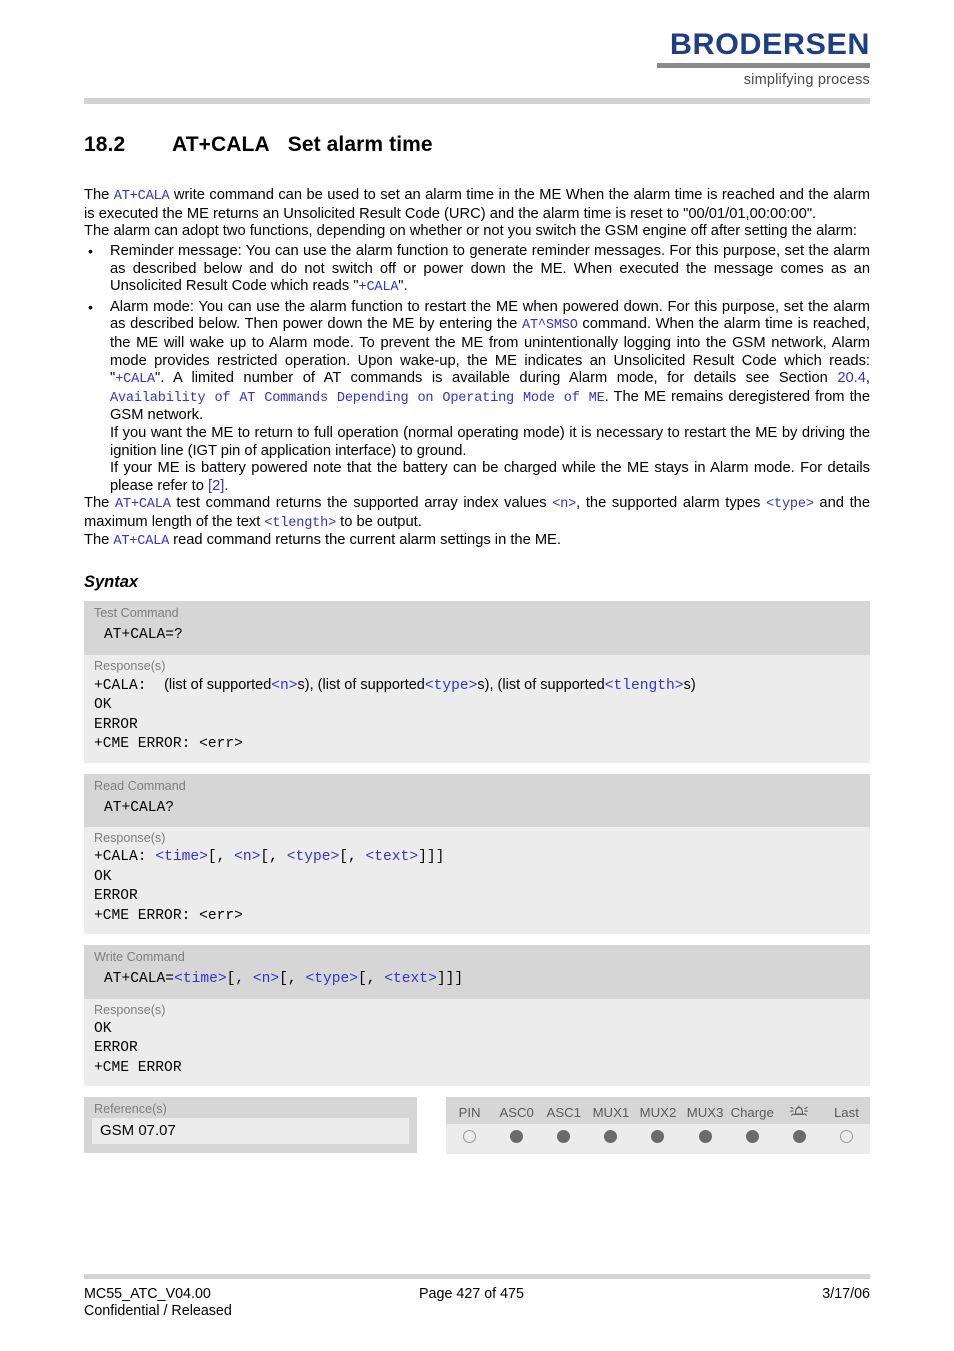 The height and width of the screenshot is (1351, 954). What do you see at coordinates (705, 1112) in the screenshot?
I see `column-header-mux3: MUX3` at bounding box center [705, 1112].